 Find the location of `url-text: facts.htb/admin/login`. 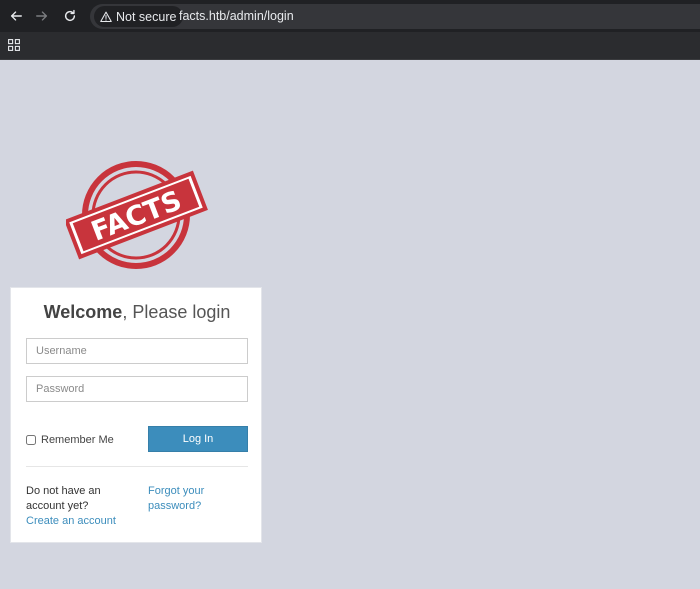

url-text: facts.htb/admin/login is located at coordinates (236, 16).